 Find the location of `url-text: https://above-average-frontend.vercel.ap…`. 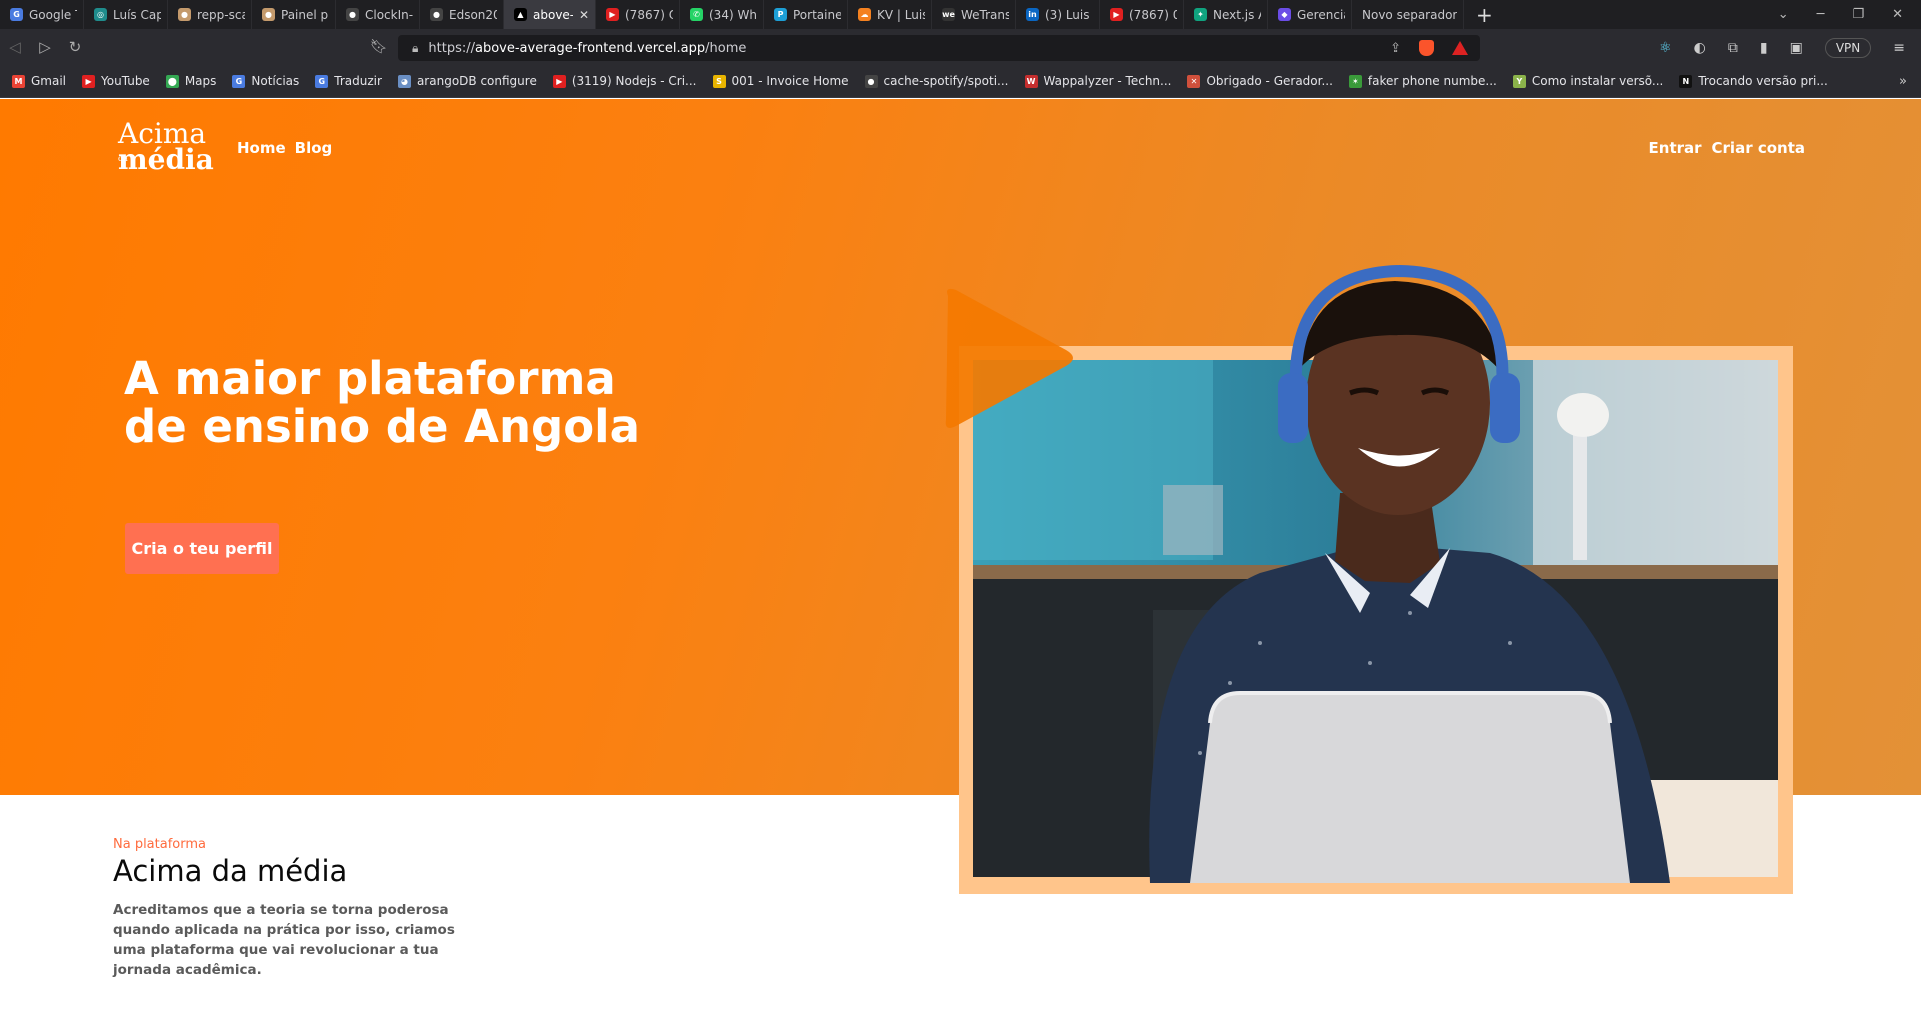

url-text: https://above-average-frontend.vercel.ap… is located at coordinates (587, 48).